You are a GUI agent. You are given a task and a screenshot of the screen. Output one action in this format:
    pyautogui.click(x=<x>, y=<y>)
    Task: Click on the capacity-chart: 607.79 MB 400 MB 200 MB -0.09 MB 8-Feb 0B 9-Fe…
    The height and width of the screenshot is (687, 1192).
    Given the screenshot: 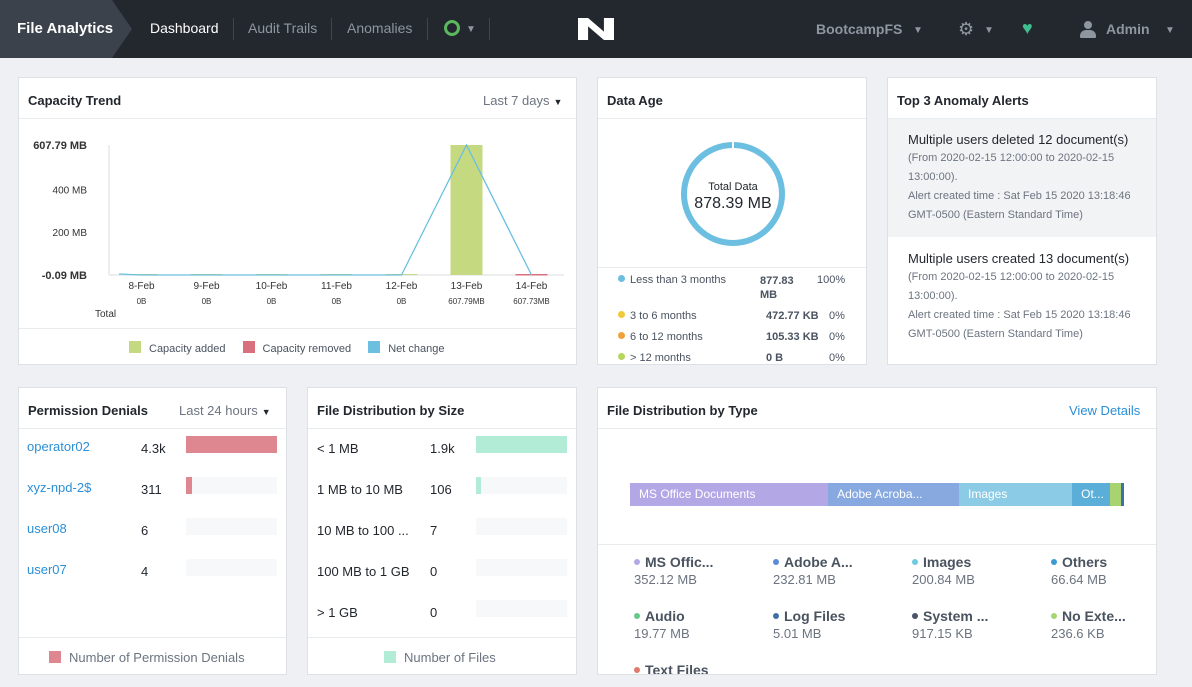 What is the action you would take?
    pyautogui.click(x=298, y=223)
    